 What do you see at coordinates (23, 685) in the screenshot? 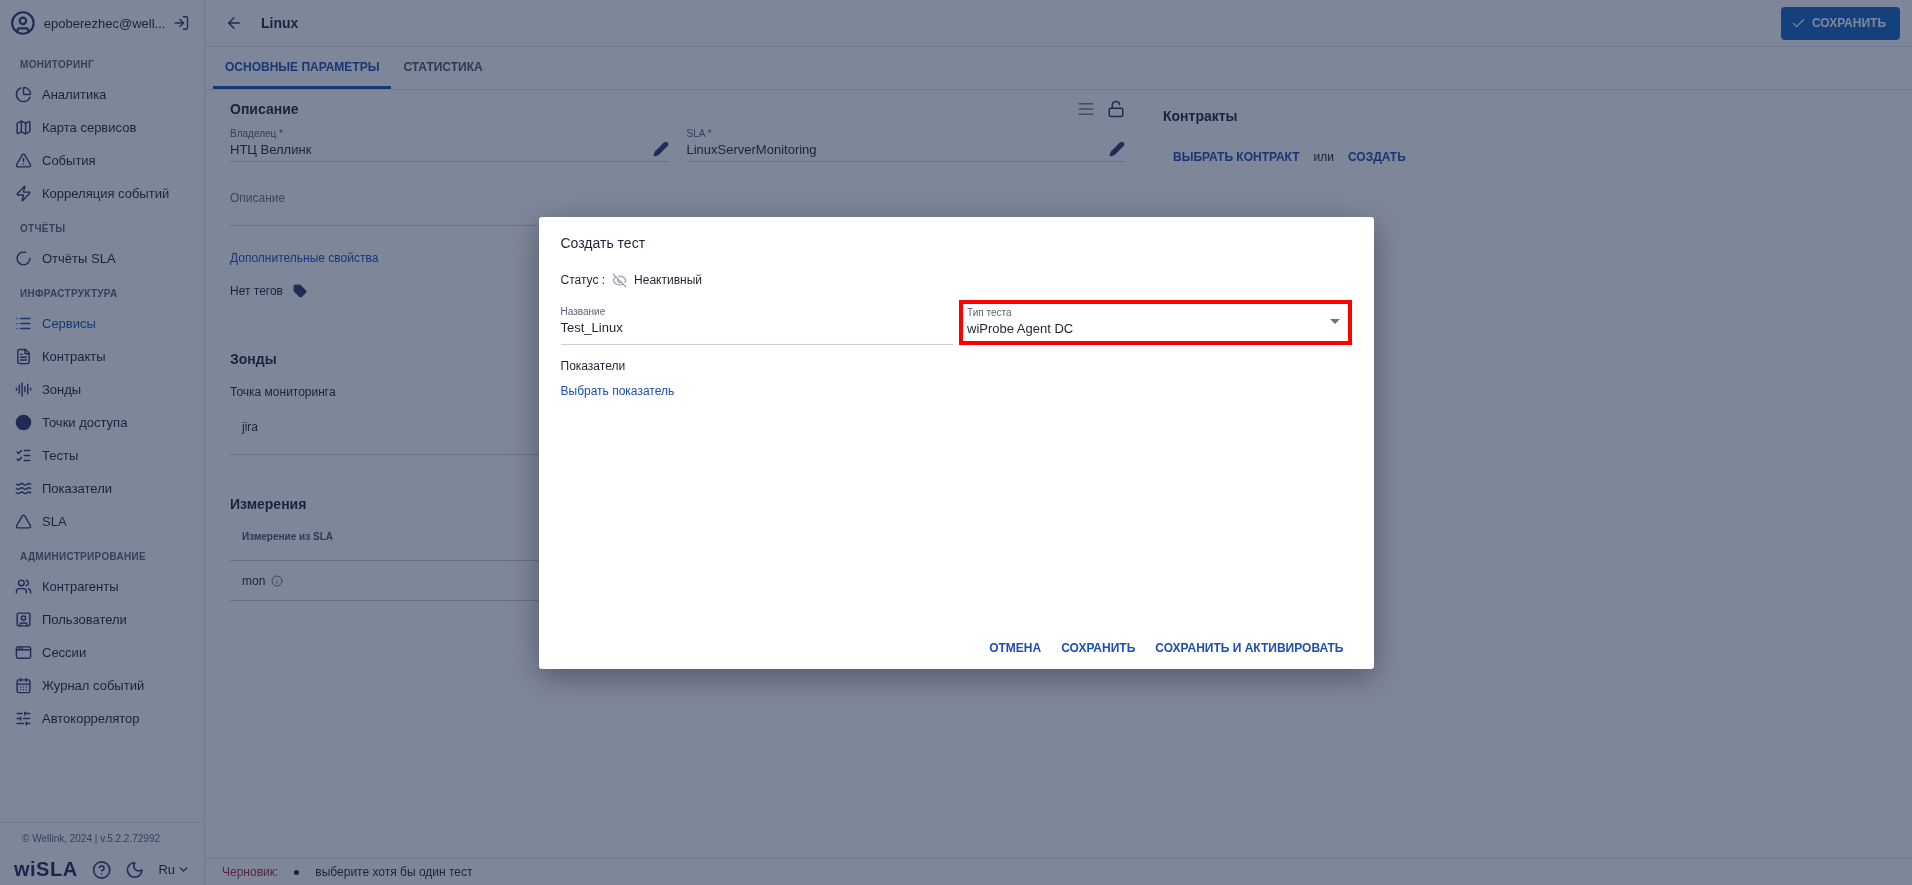
I see `calendar-icon` at bounding box center [23, 685].